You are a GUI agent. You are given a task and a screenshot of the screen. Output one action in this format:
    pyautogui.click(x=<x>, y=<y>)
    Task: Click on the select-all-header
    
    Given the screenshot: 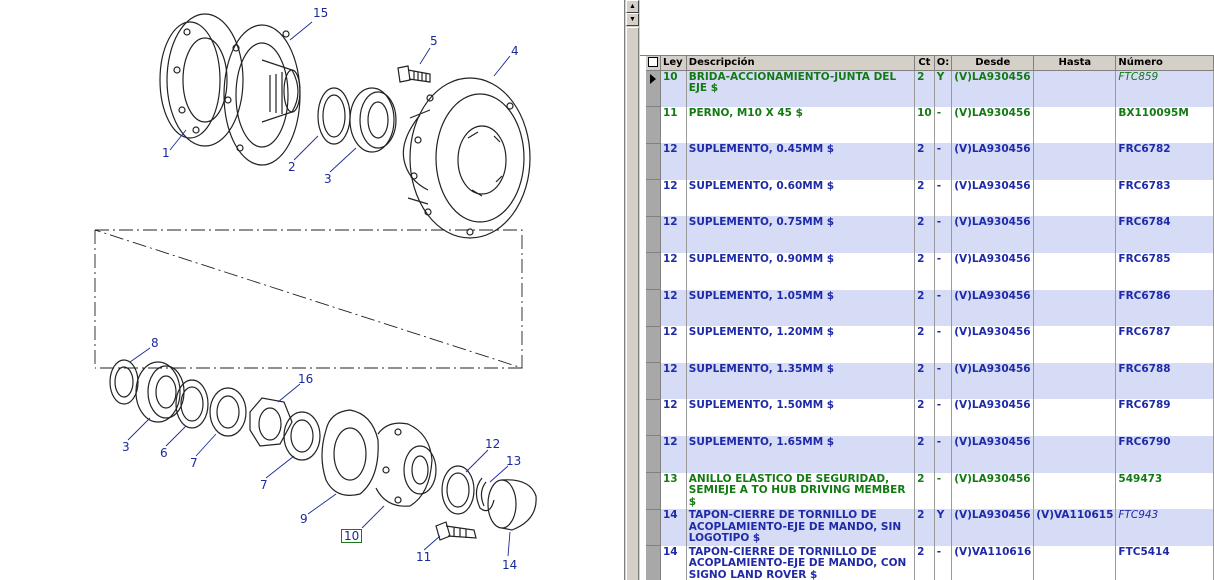 What is the action you would take?
    pyautogui.click(x=653, y=63)
    